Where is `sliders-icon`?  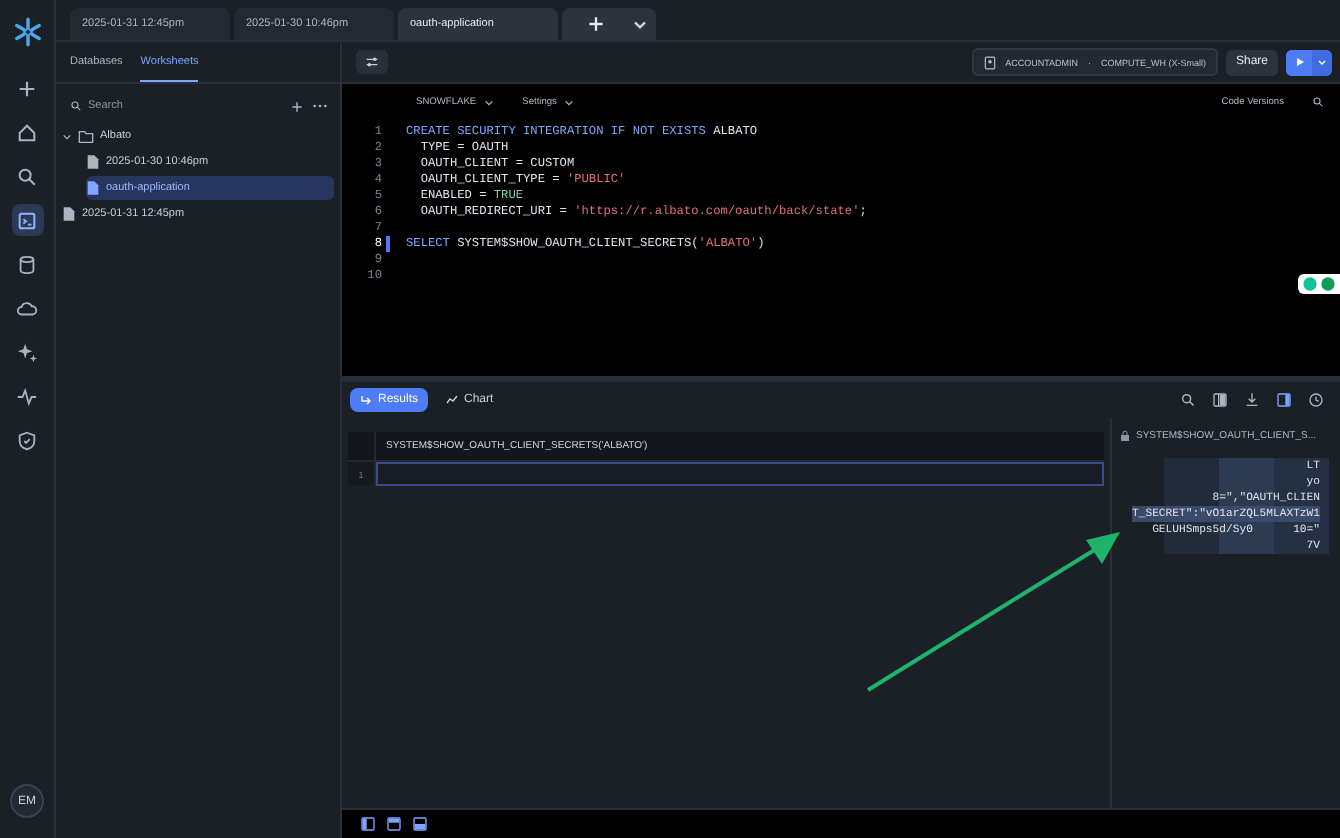
sliders-icon is located at coordinates (372, 62).